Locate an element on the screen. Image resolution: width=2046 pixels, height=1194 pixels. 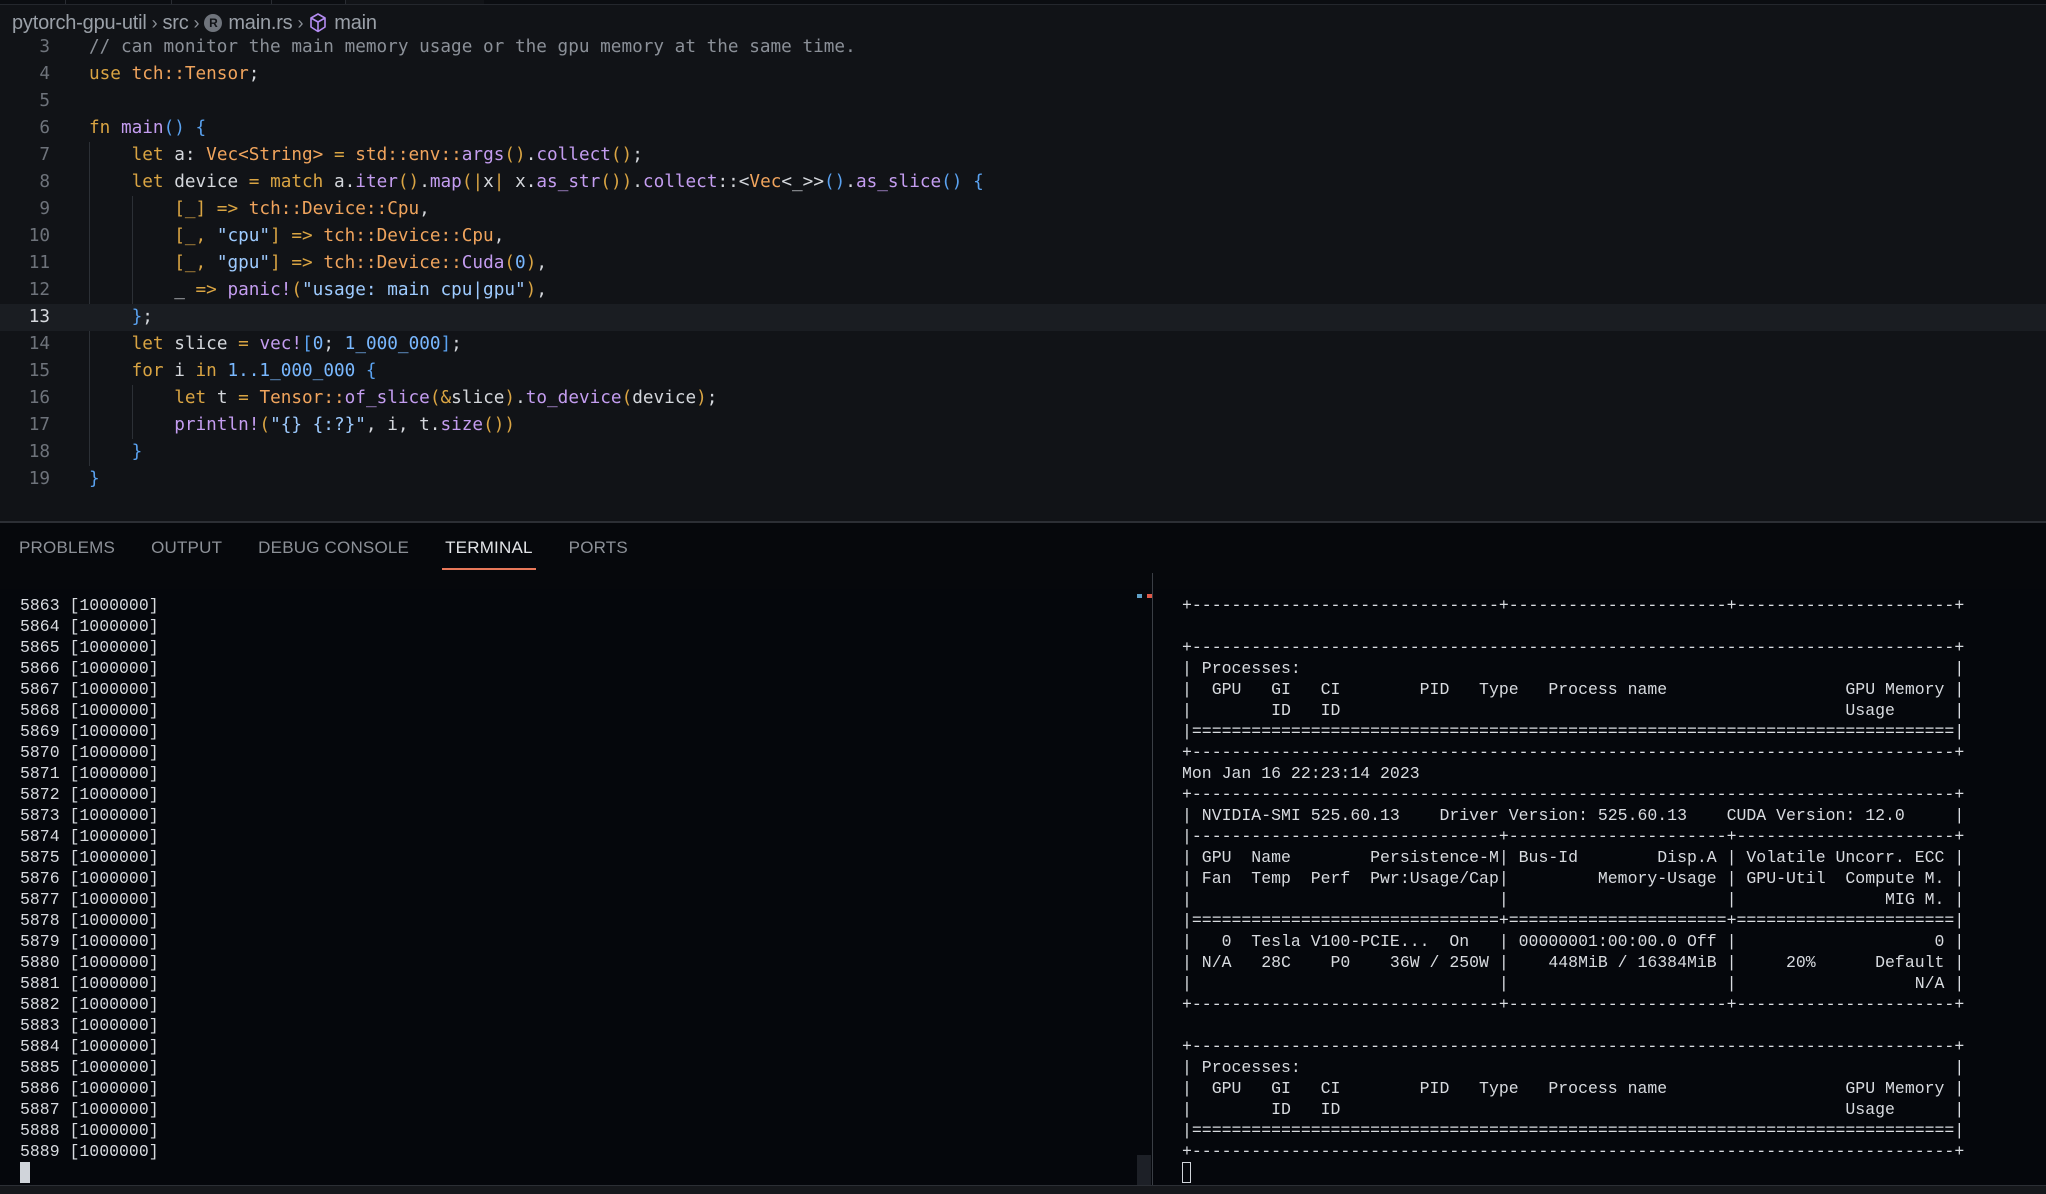
breadcrumb-item-src: src is located at coordinates (175, 23).